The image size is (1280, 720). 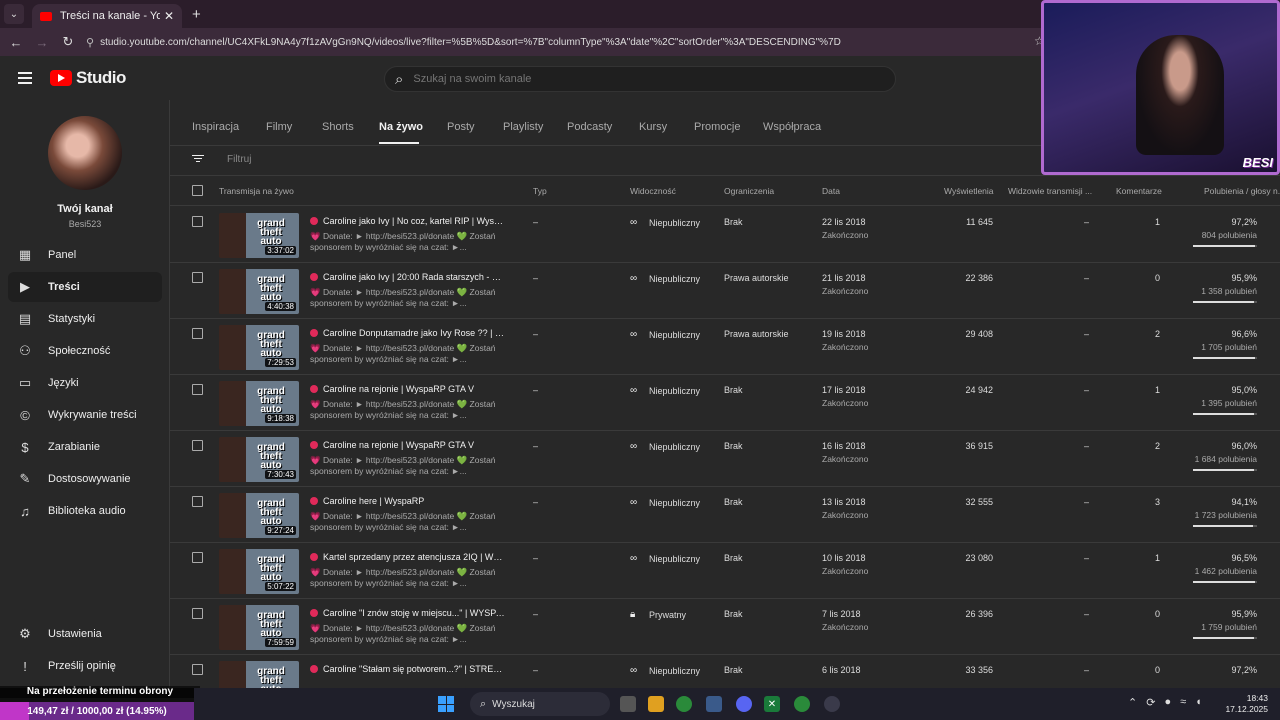 What do you see at coordinates (68, 42) in the screenshot?
I see `reload-icon: ↻` at bounding box center [68, 42].